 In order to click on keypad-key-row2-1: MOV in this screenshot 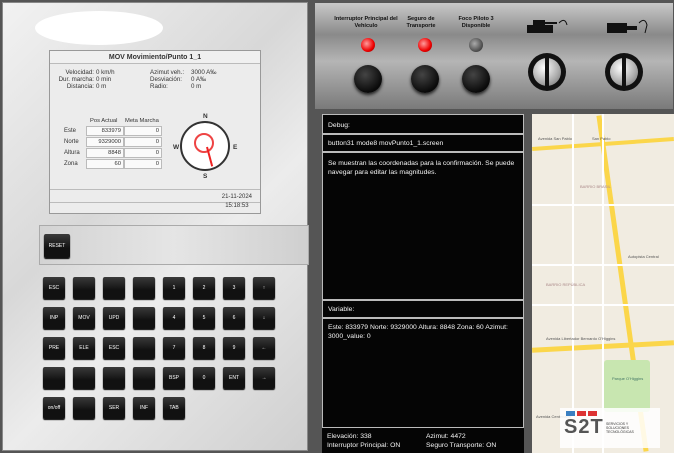, I will do `click(84, 318)`.